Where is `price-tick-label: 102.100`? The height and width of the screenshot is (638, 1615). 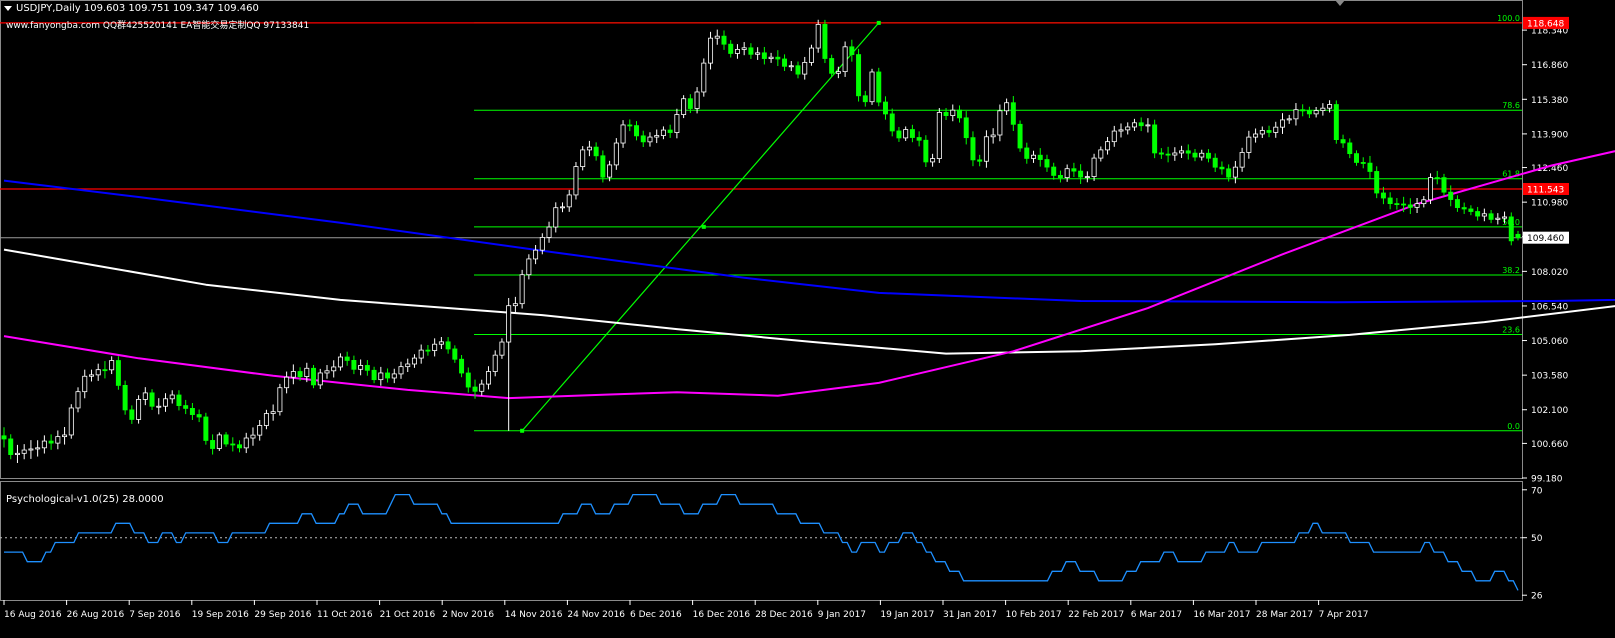
price-tick-label: 102.100 is located at coordinates (1549, 411).